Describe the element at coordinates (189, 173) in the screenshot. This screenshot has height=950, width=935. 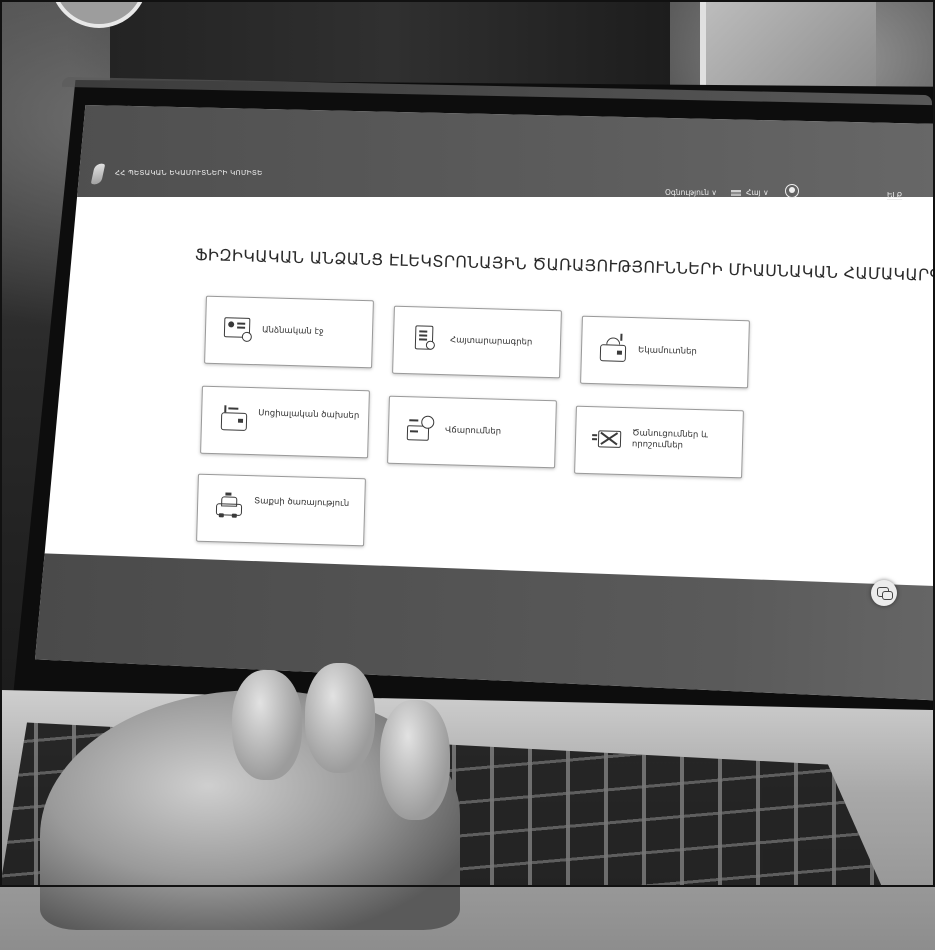
I see `brand-name: ՀՀ ՊԵՏԱԿԱՆ ԵԿԱՄՈՒՏՆԵՐԻ ԿՈՄԻՏԵ` at that location.